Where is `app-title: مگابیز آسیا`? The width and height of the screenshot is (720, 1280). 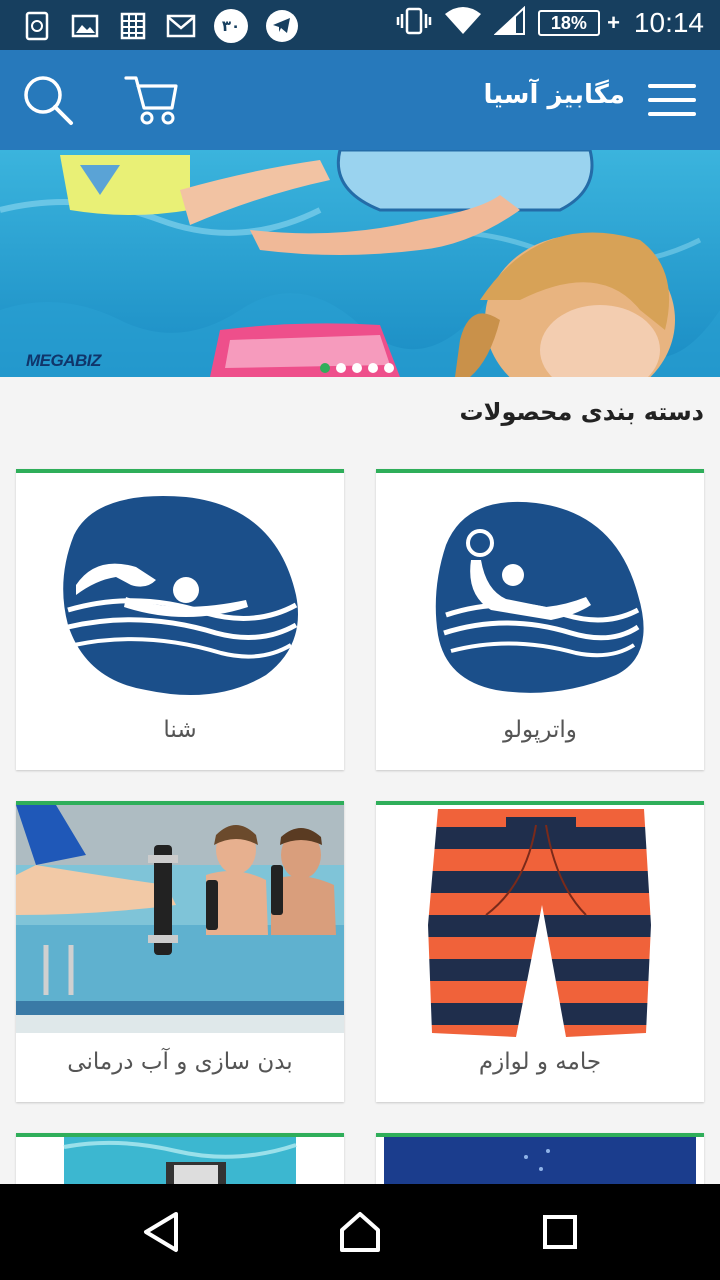
app-title: مگابیز آسیا is located at coordinates (554, 95).